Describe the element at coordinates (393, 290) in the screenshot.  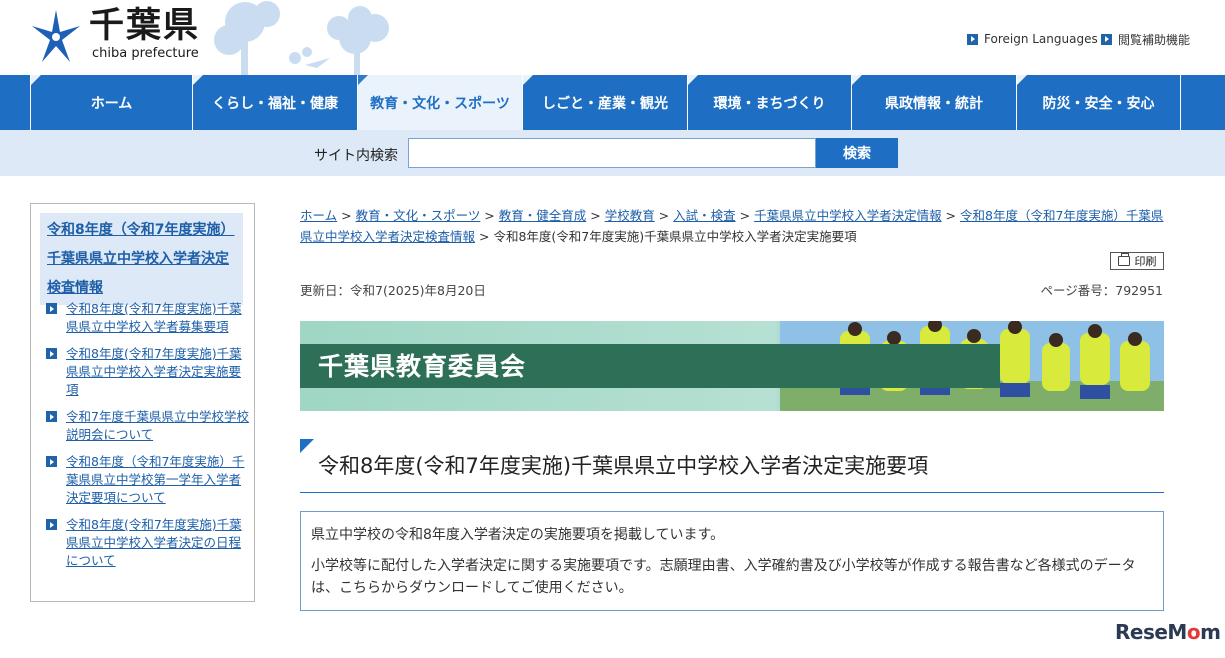
I see `updated-date: 更新日：令和7(2025)年8月20日` at that location.